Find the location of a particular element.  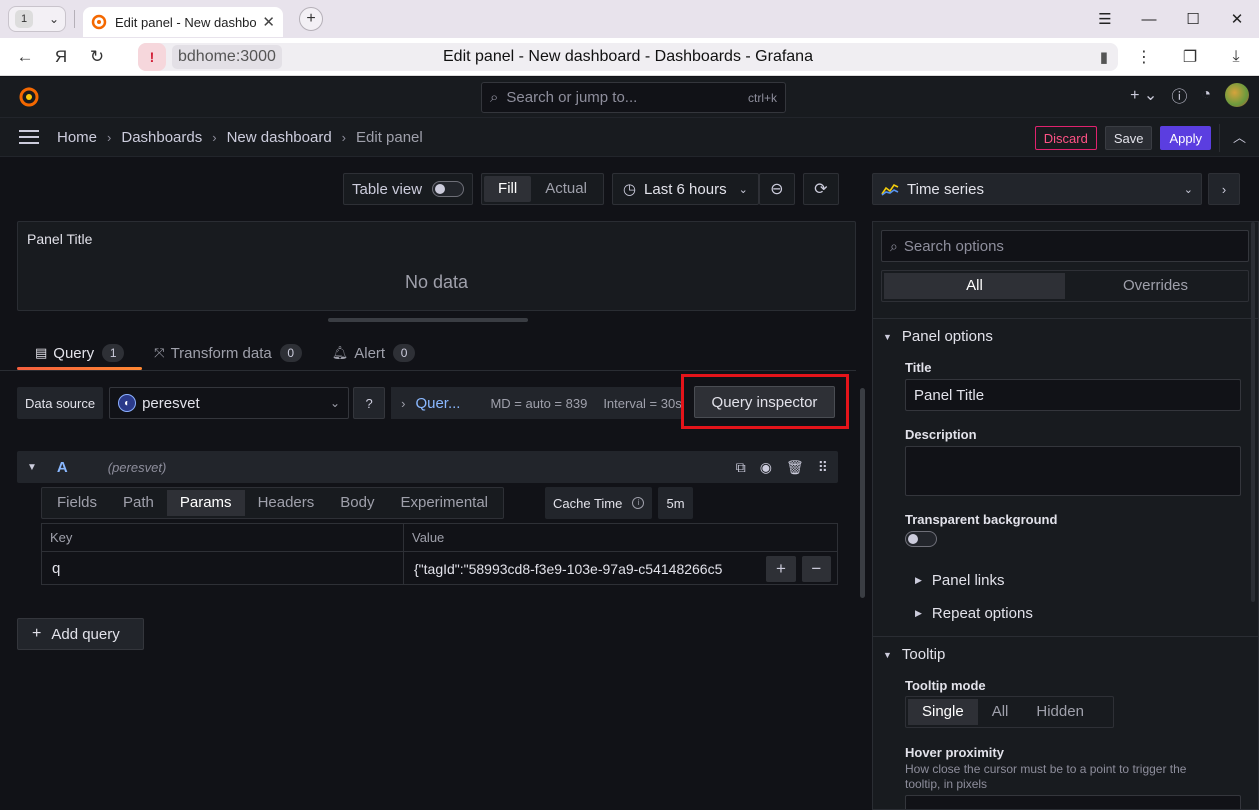

datasource-select: ◐ peresvet ⌄ is located at coordinates (229, 403).